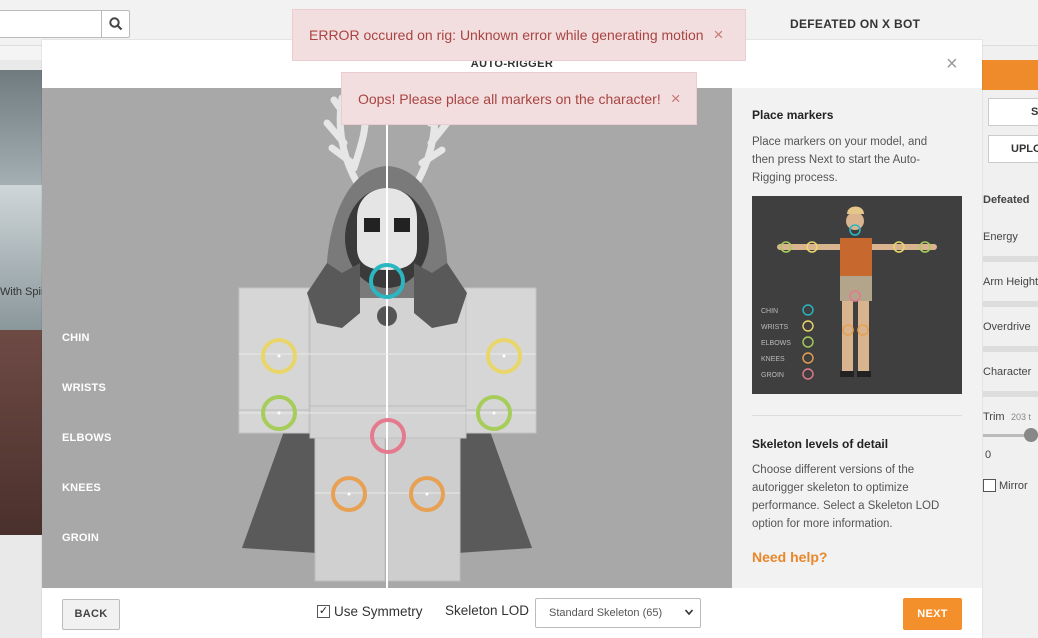 The image size is (1038, 638). I want to click on skeleton-lod-select: Standard Skeleton (65), so click(618, 613).